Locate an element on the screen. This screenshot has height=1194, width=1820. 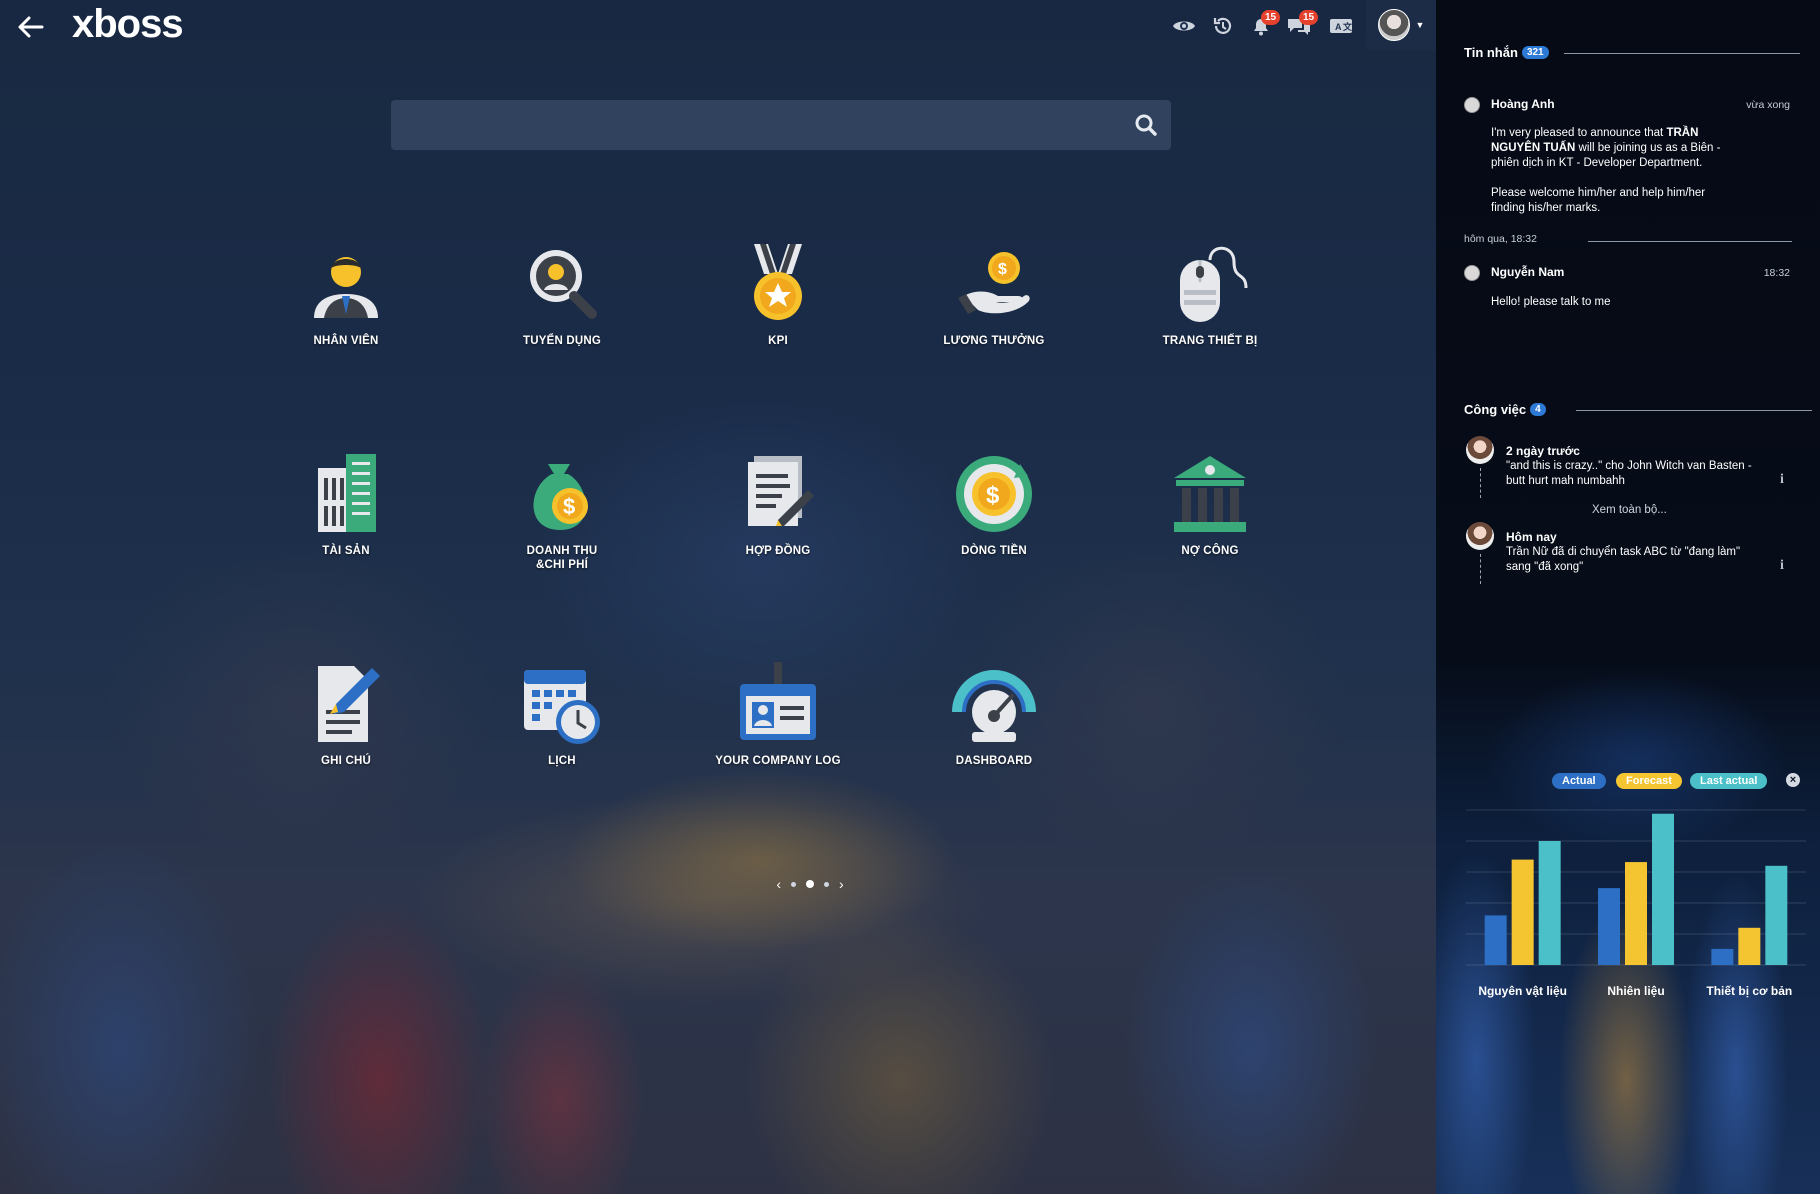
user-menu: ▼ is located at coordinates (1401, 25).